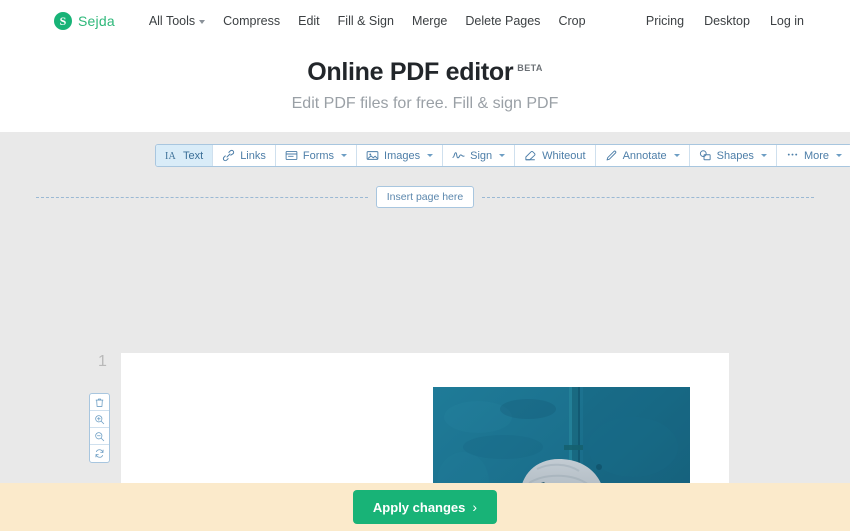 The width and height of the screenshot is (850, 531). I want to click on zoom-in-button, so click(99, 419).